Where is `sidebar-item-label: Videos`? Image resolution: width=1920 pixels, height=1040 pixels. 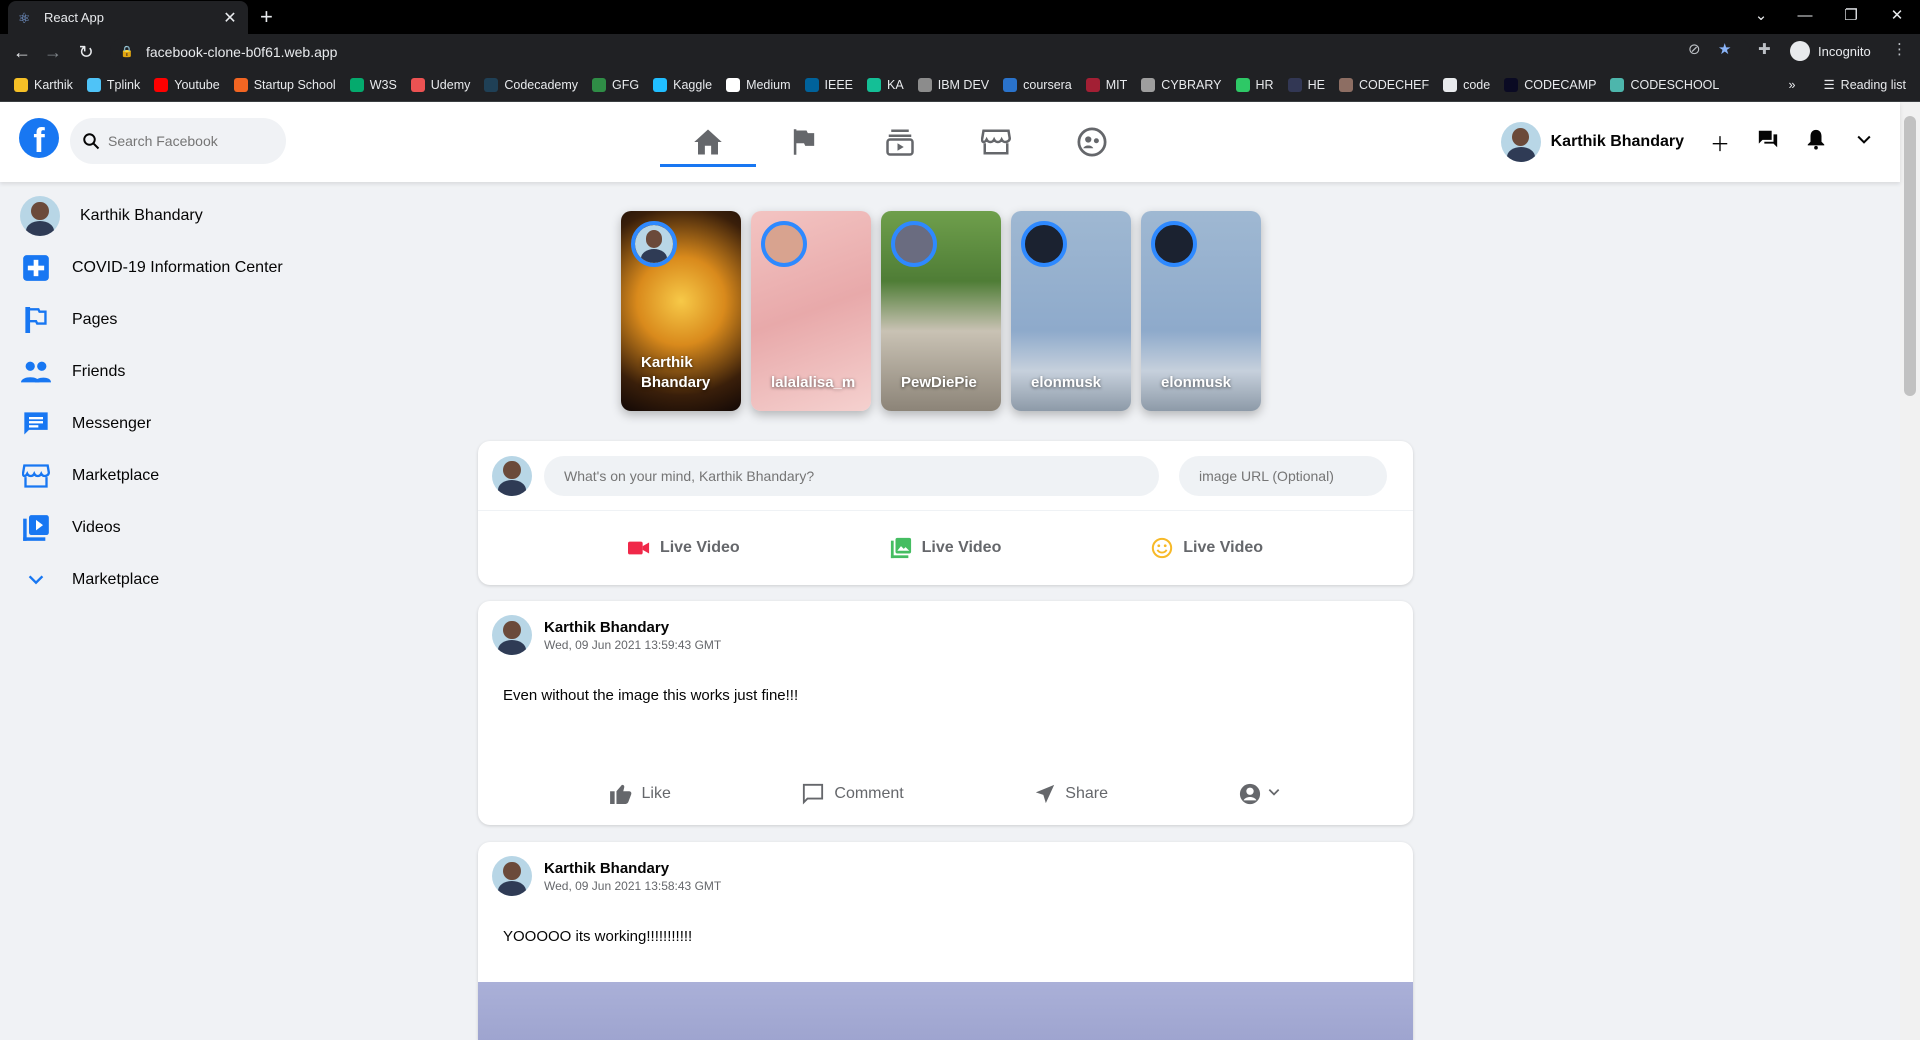 sidebar-item-label: Videos is located at coordinates (96, 527).